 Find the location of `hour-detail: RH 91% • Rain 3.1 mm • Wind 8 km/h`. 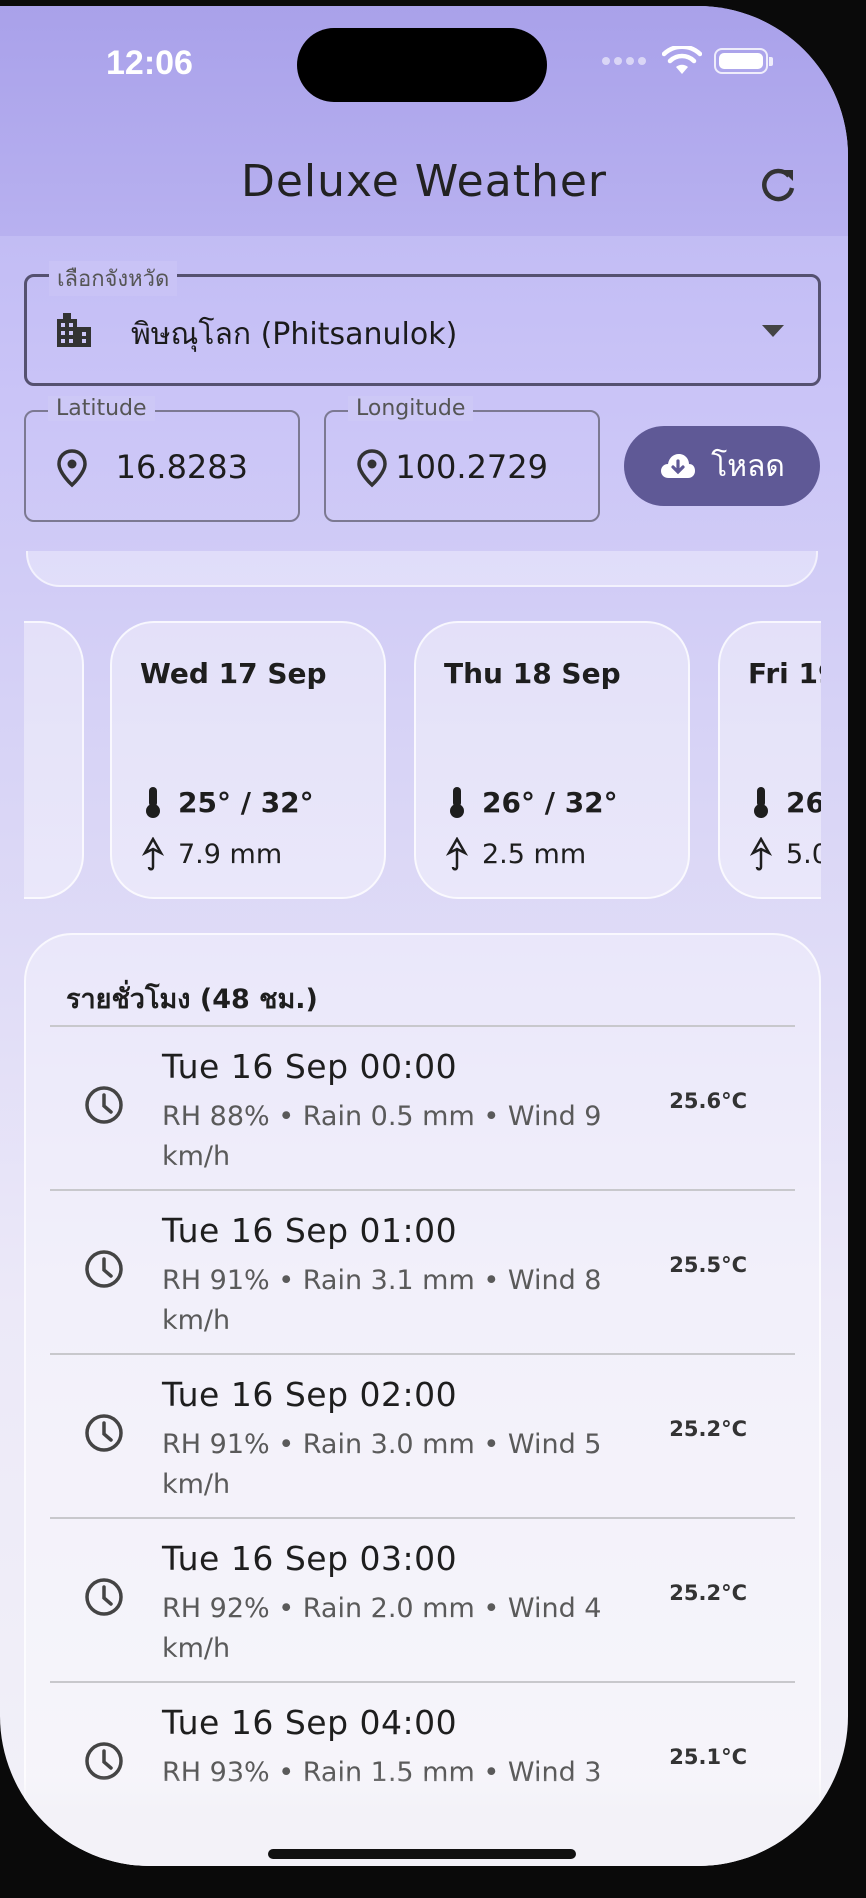

hour-detail: RH 91% • Rain 3.1 mm • Wind 8 km/h is located at coordinates (382, 1300).